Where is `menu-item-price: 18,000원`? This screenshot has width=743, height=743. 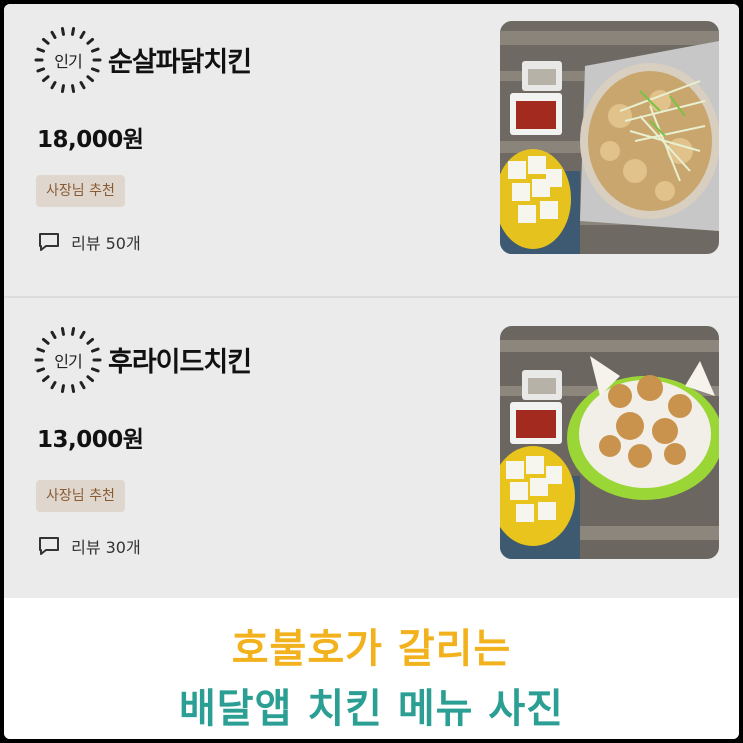
menu-item-price: 18,000원 is located at coordinates (90, 140).